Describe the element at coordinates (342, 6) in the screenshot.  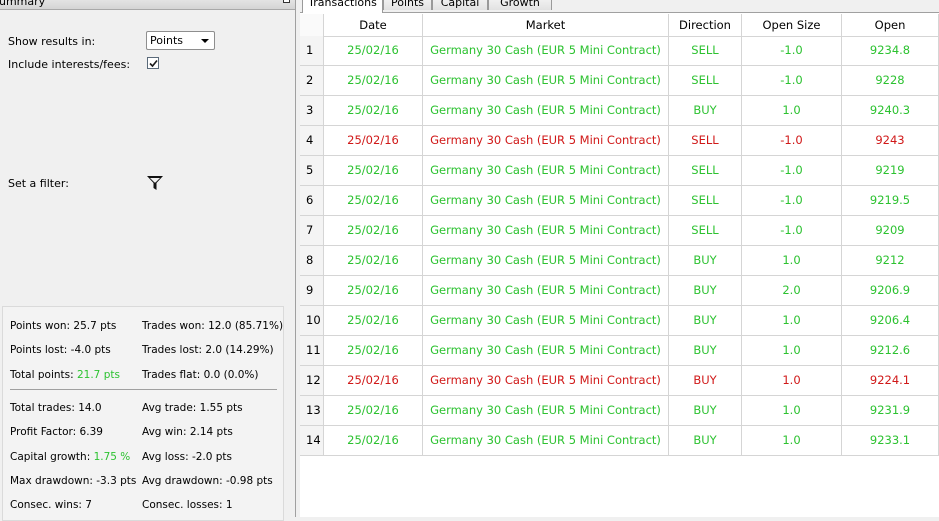
I see `tab-transactions: Transactions` at that location.